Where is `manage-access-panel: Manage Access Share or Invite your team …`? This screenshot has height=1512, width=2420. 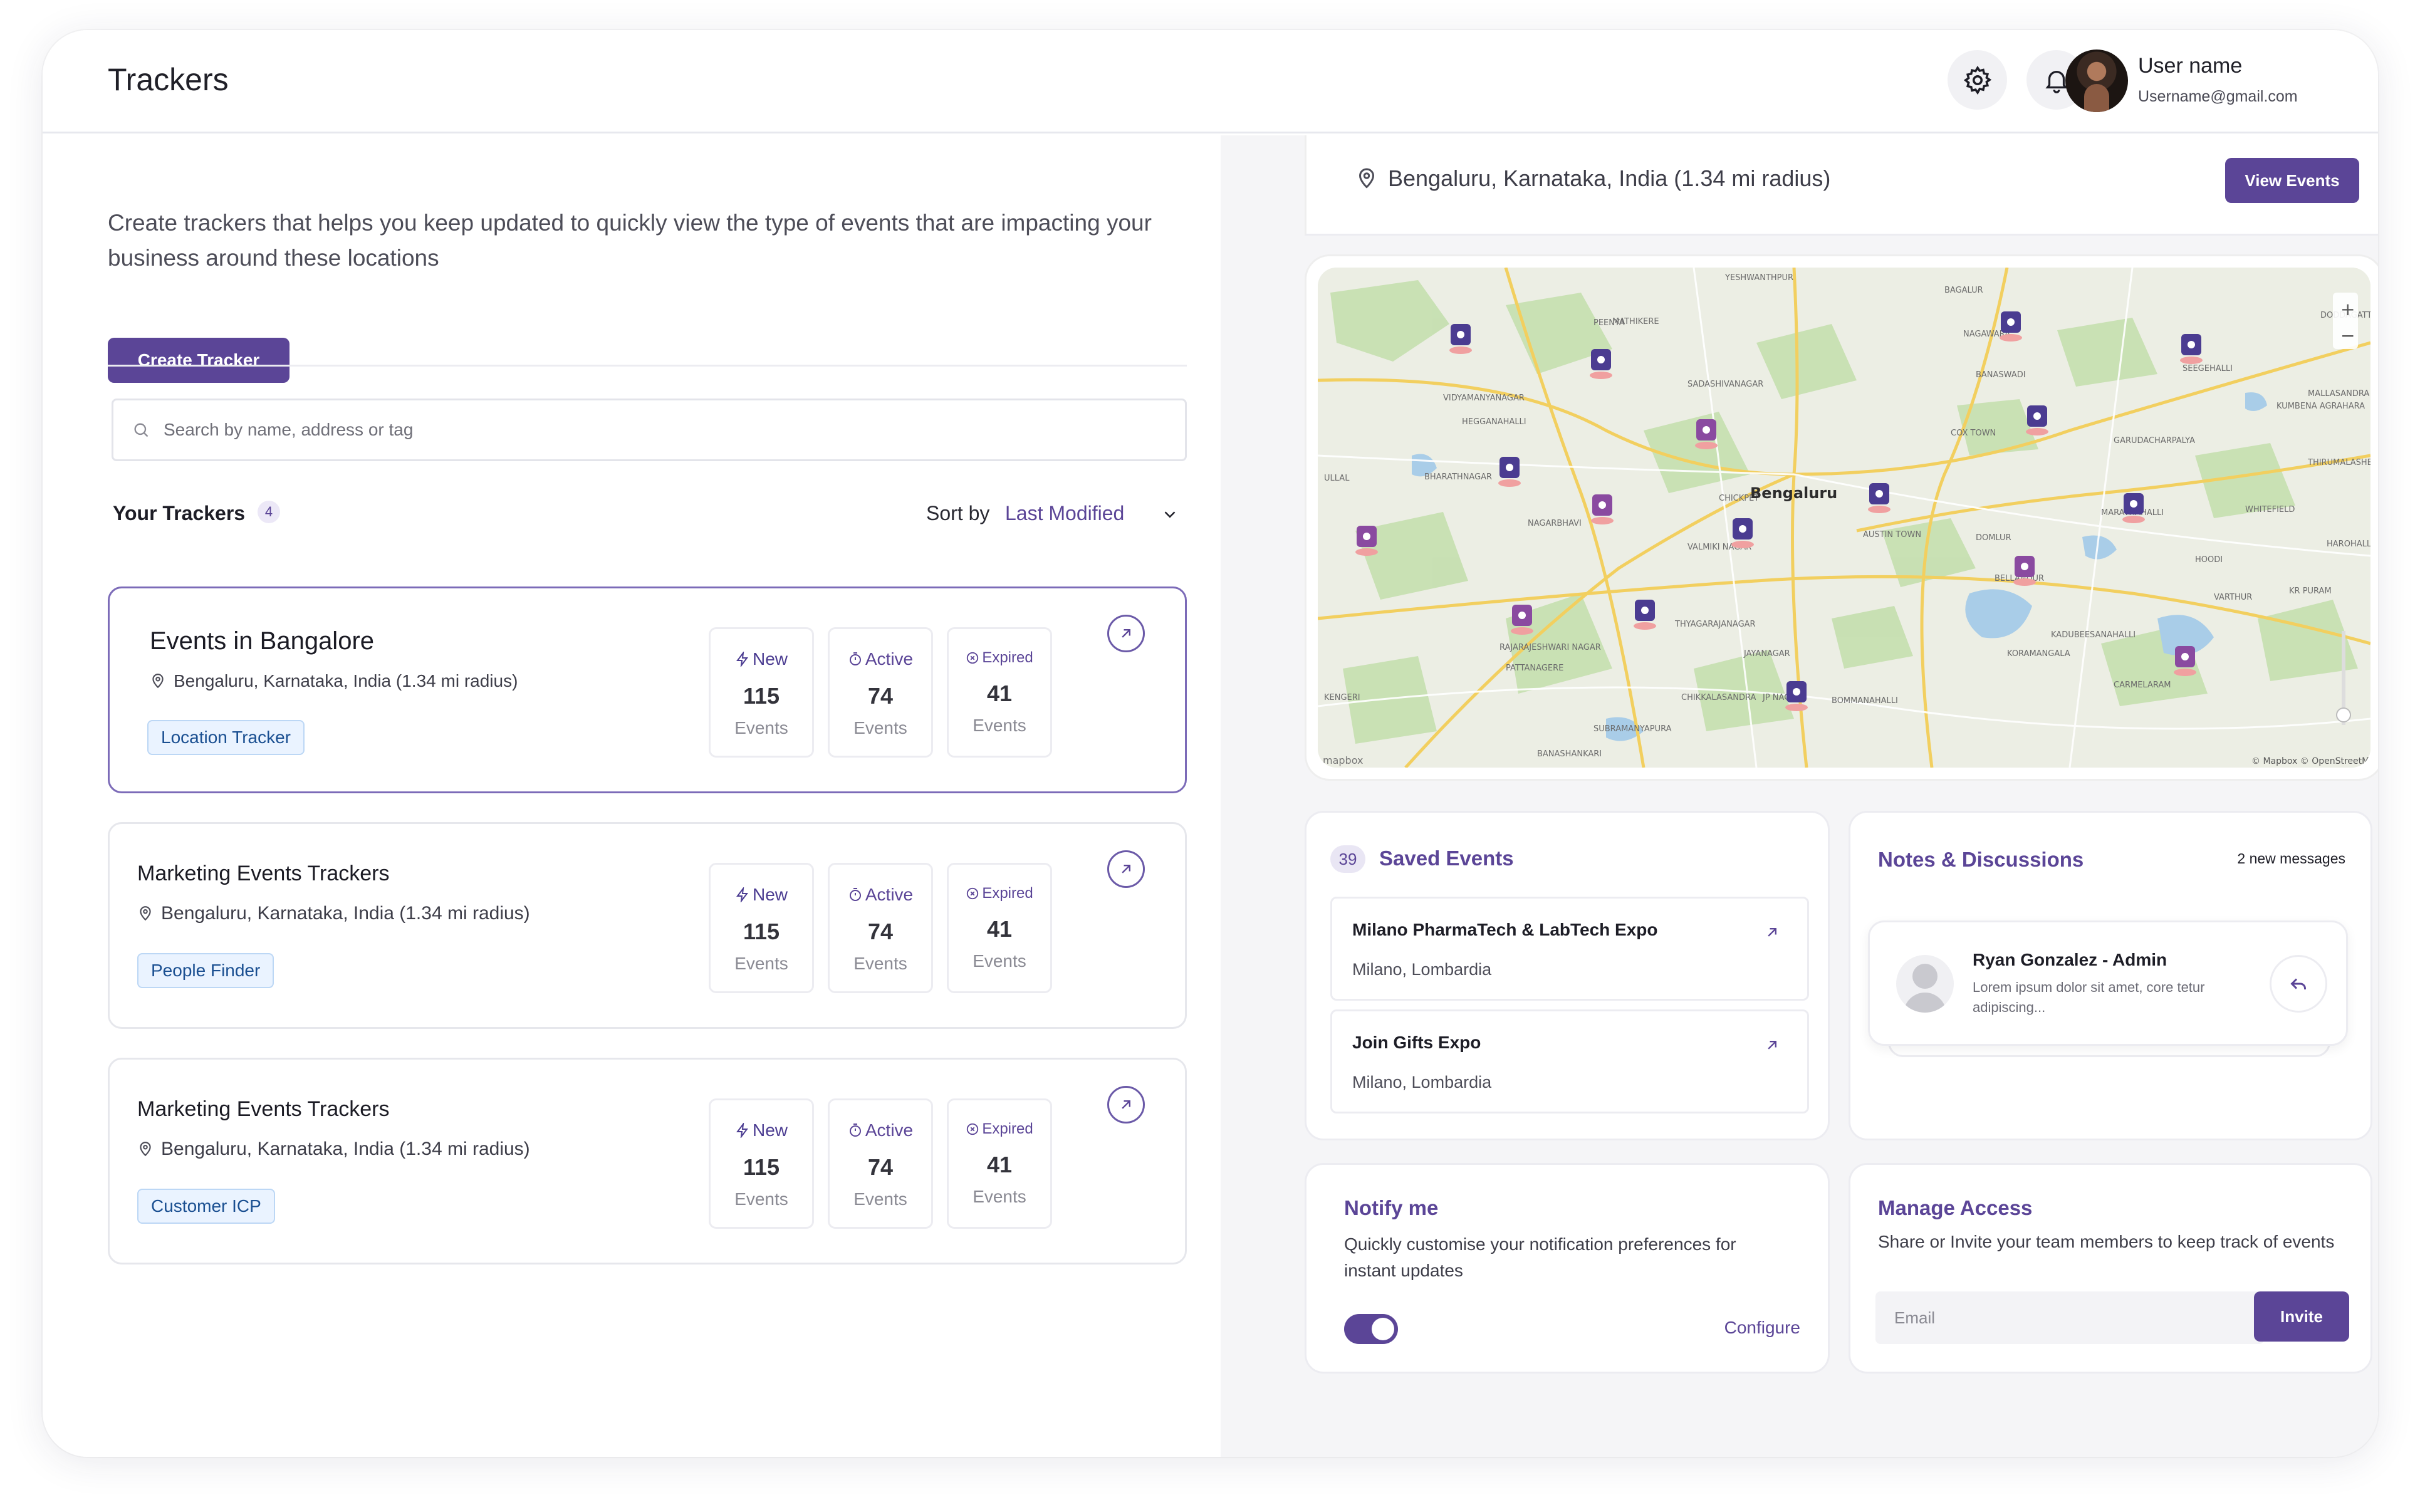
manage-access-panel: Manage Access Share or Invite your team … is located at coordinates (2110, 1269).